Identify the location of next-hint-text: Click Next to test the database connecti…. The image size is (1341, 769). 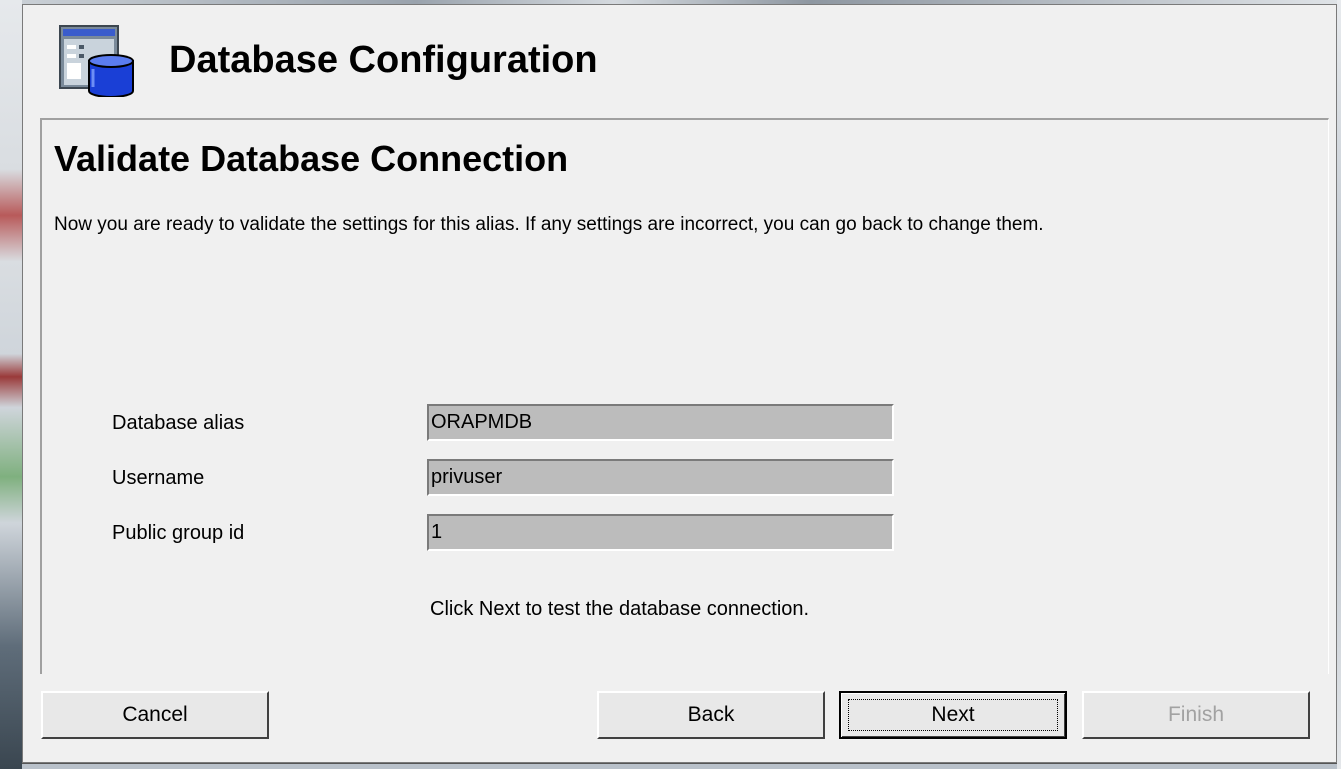
(620, 609).